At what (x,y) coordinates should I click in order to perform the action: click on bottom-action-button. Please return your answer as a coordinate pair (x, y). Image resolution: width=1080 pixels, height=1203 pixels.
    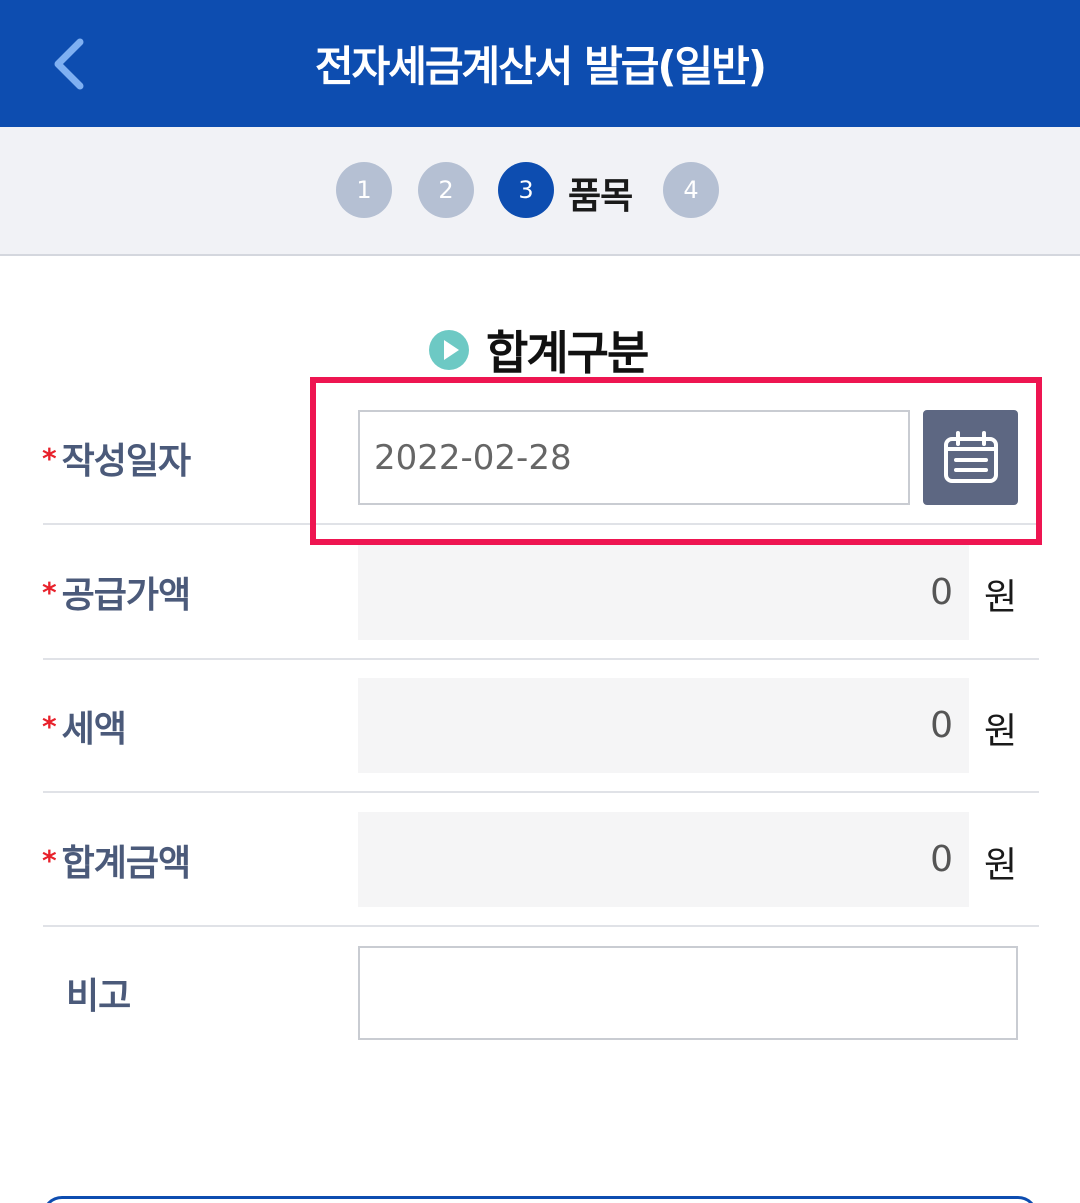
    Looking at the image, I should click on (540, 1199).